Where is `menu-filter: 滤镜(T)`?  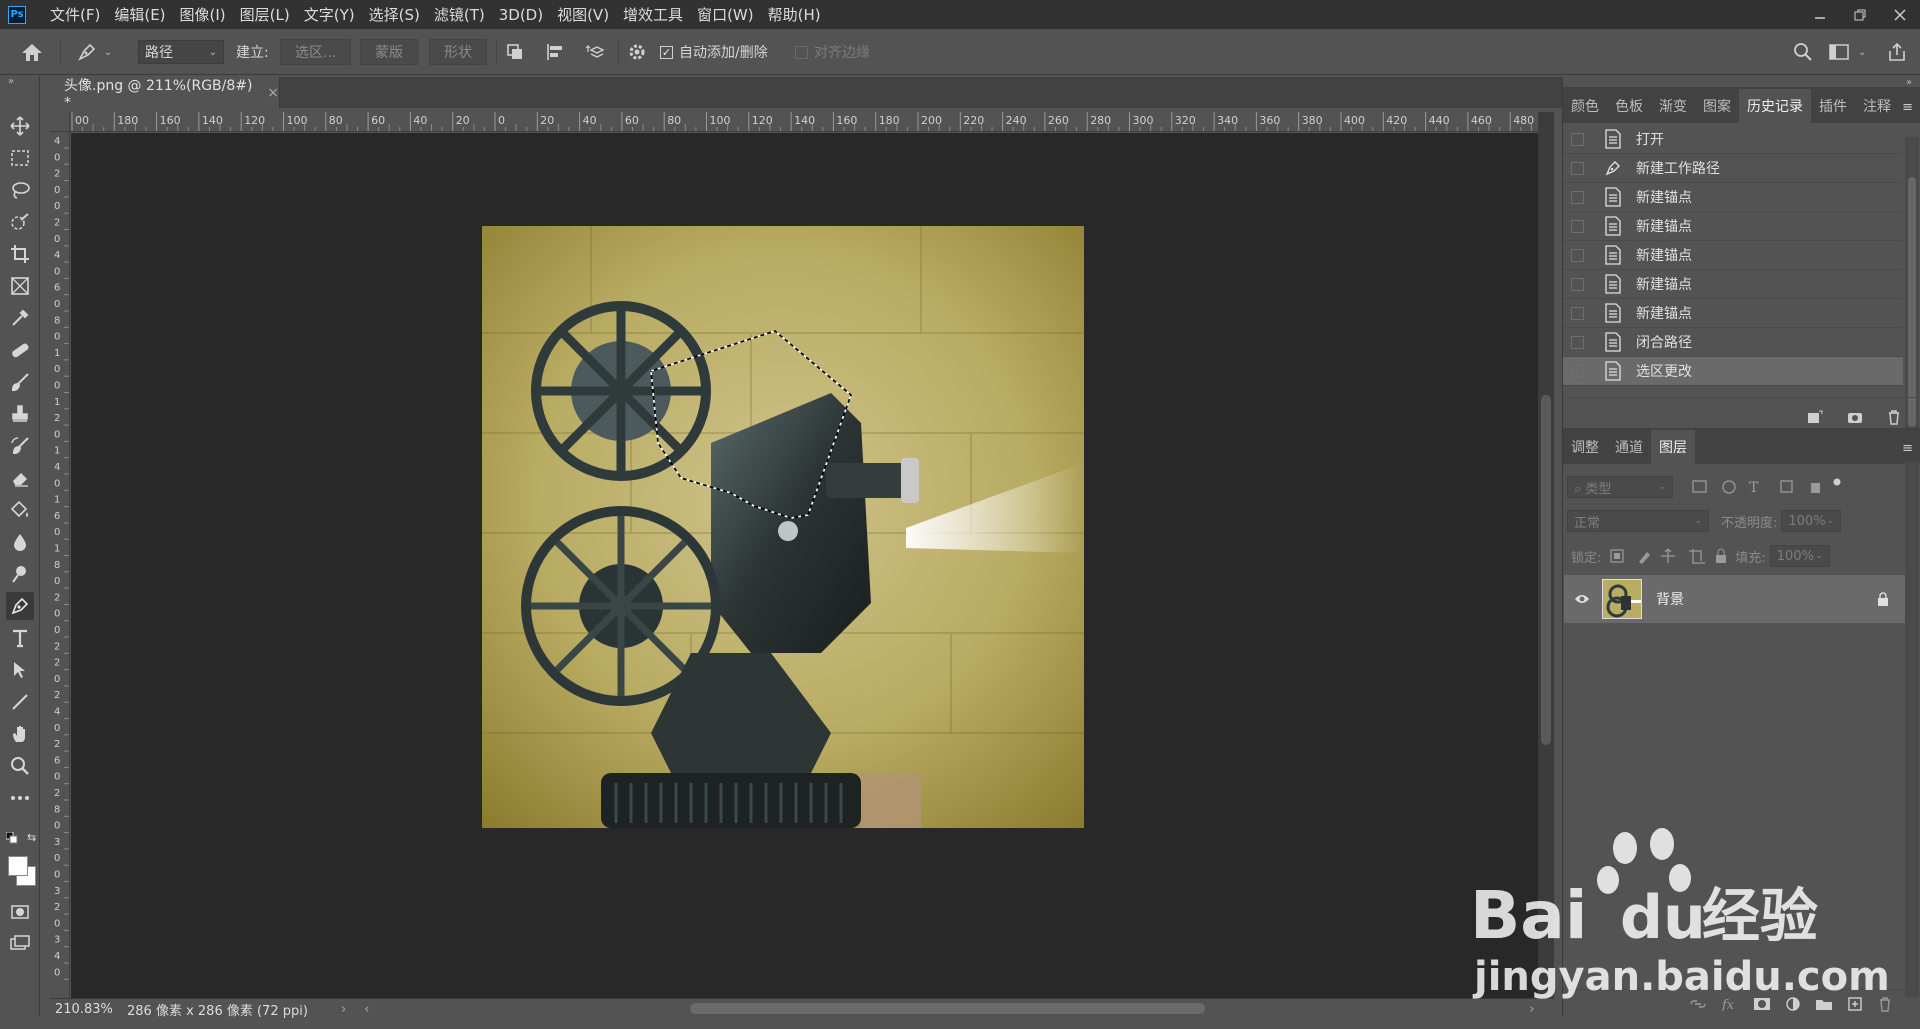 menu-filter: 滤镜(T) is located at coordinates (459, 14).